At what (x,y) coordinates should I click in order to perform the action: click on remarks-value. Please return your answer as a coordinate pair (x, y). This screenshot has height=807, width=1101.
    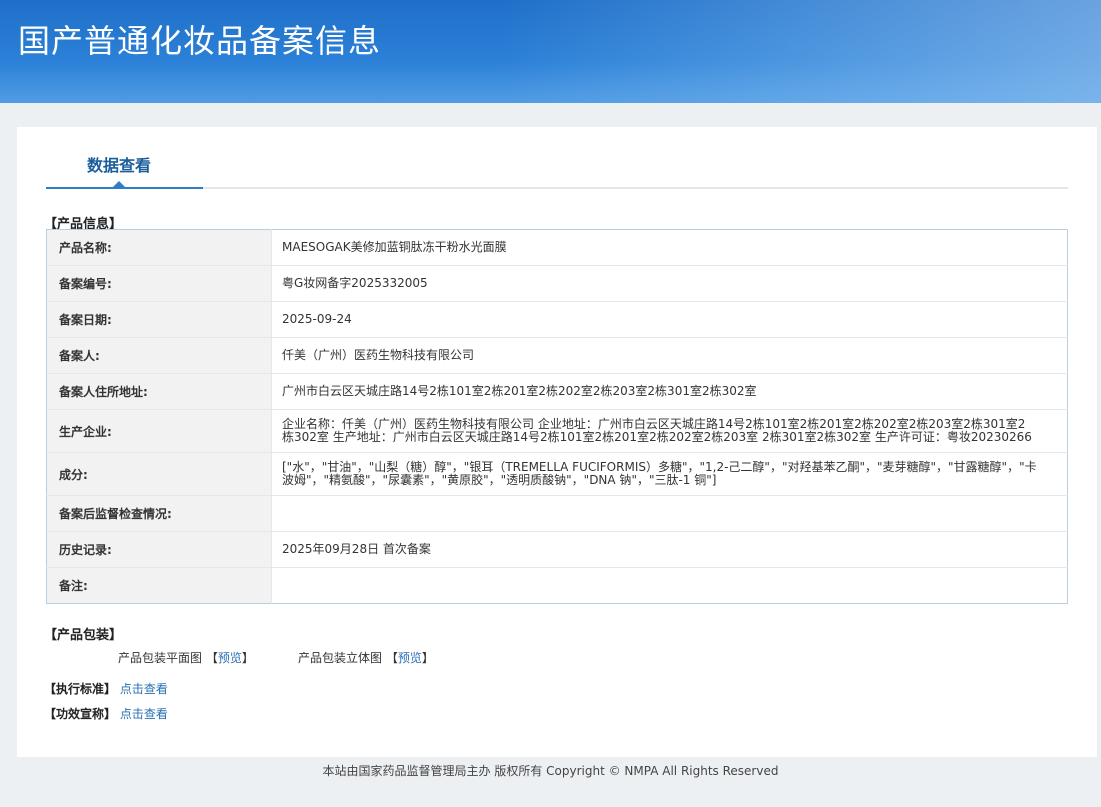
    Looking at the image, I should click on (669, 585).